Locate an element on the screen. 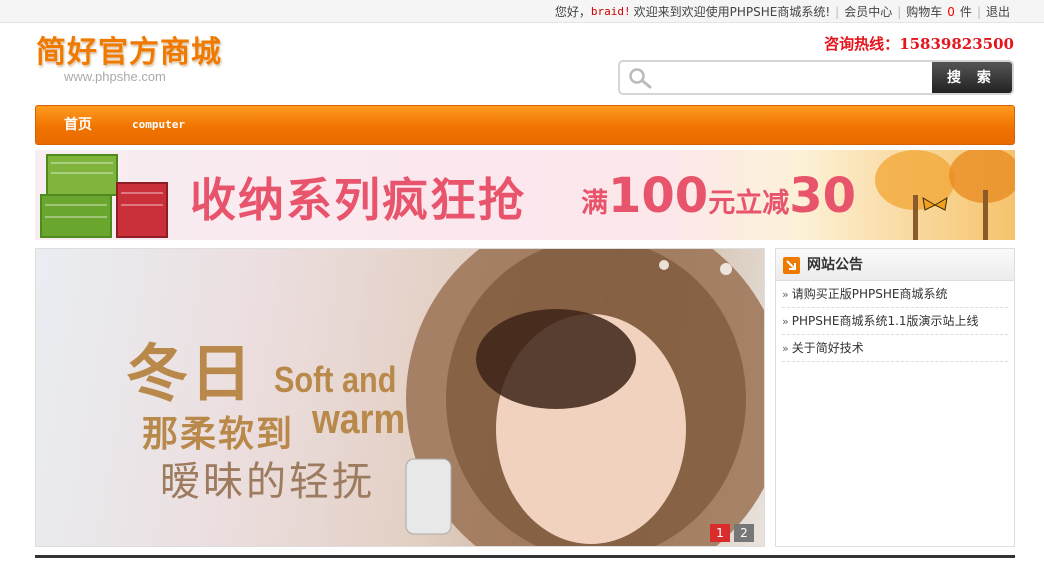 This screenshot has height=563, width=1044. search-box: 搜 索 is located at coordinates (816, 77).